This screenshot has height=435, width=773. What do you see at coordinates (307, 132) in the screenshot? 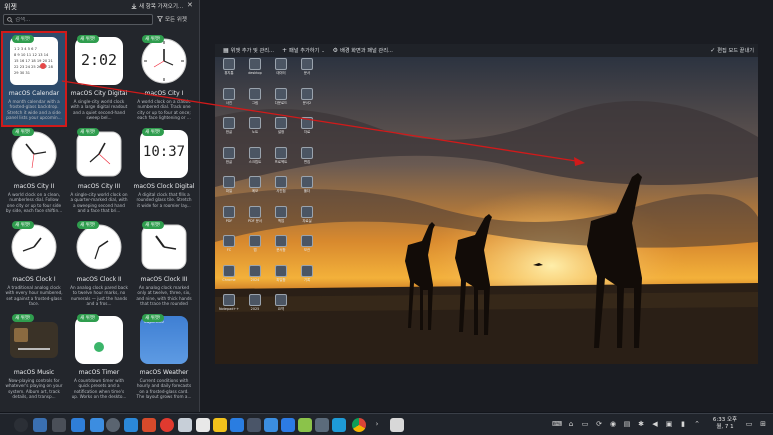
I see `desktop-icon-label: 자료` at bounding box center [307, 132].